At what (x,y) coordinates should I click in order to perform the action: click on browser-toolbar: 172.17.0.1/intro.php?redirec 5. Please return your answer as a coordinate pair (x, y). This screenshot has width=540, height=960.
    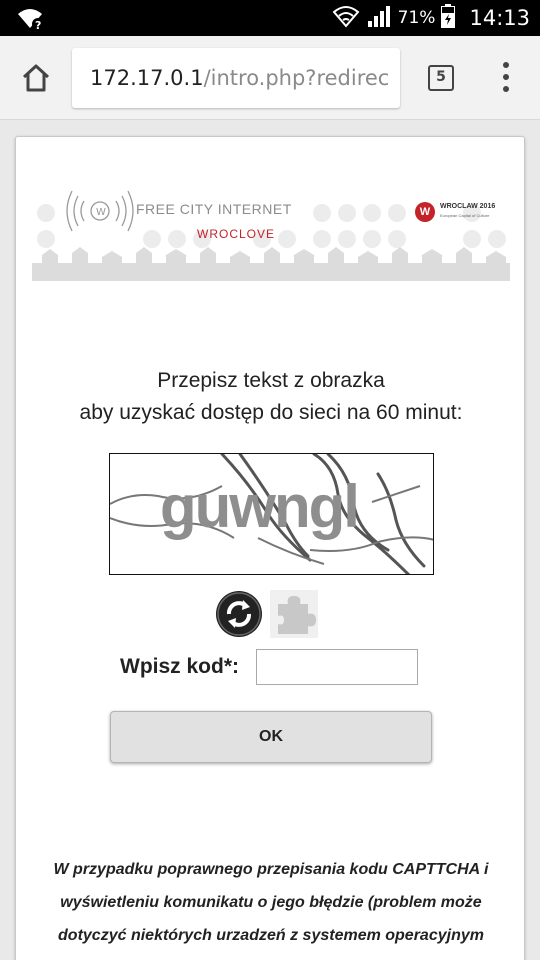
    Looking at the image, I should click on (270, 78).